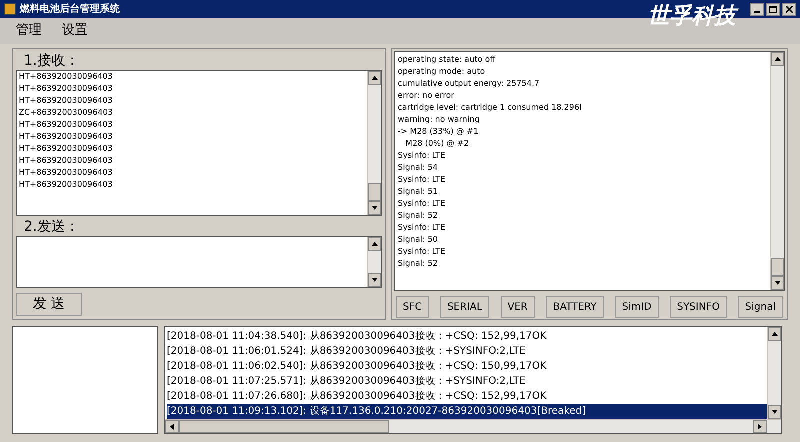  What do you see at coordinates (517, 307) in the screenshot?
I see `command-button: VER` at bounding box center [517, 307].